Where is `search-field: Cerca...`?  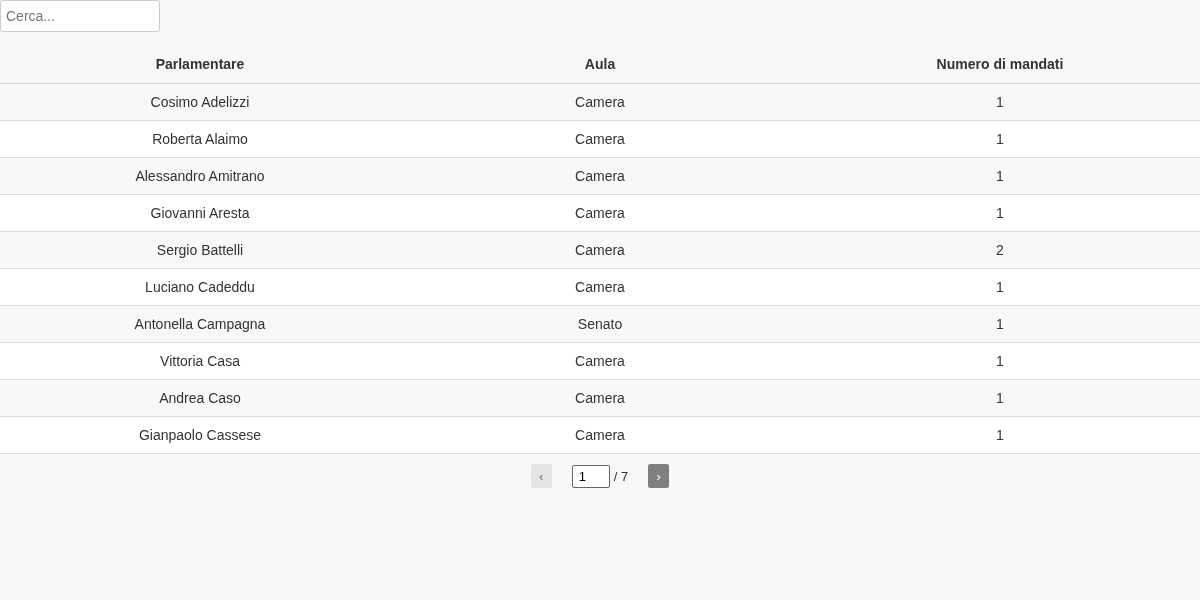 search-field: Cerca... is located at coordinates (80, 16).